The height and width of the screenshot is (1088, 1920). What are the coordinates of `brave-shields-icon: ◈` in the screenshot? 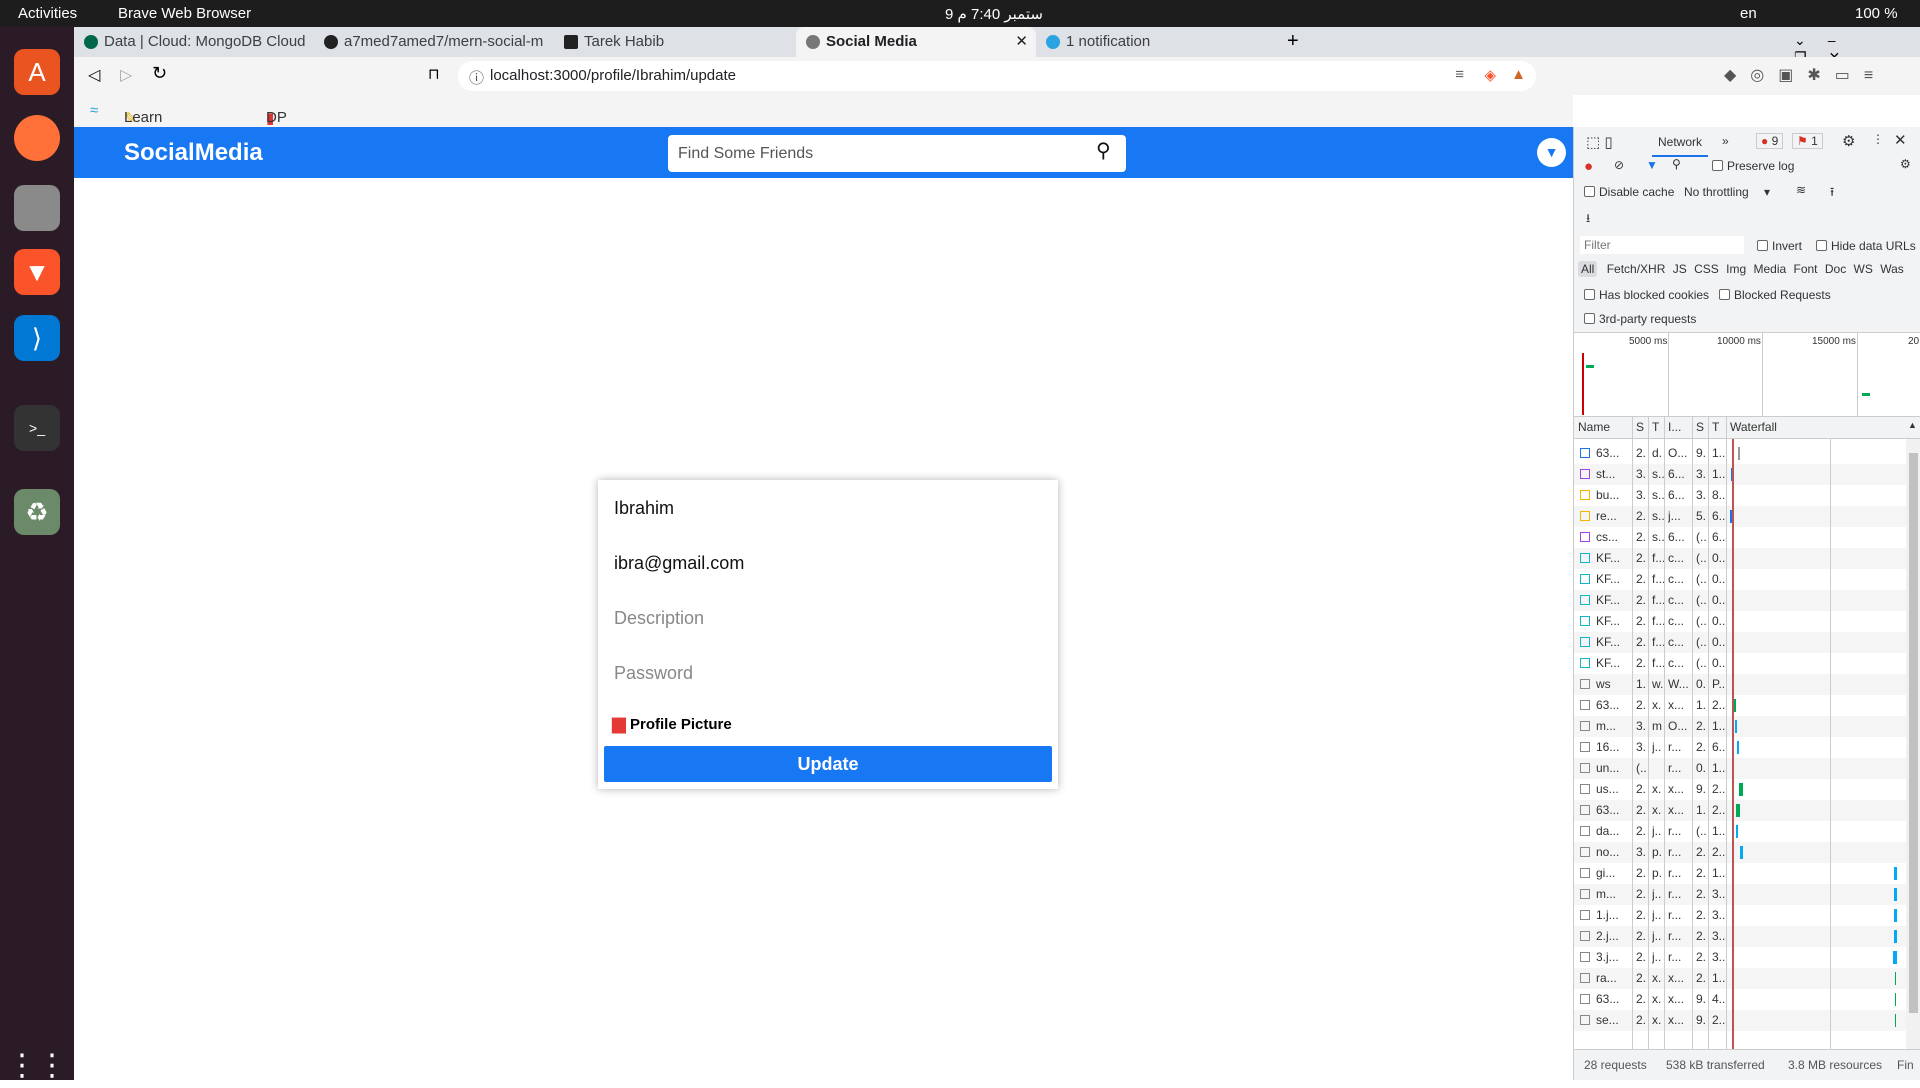 It's located at (1490, 75).